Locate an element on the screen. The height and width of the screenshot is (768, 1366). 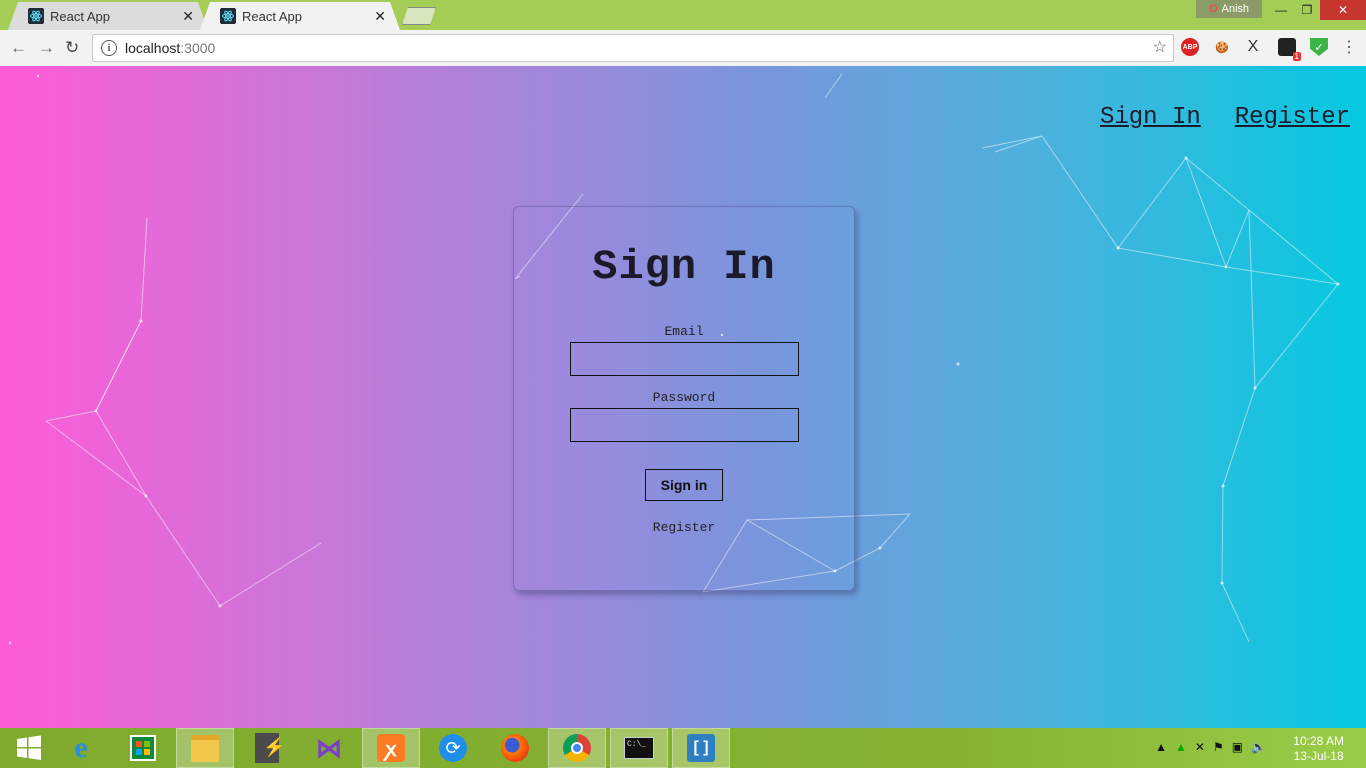
reload-icon: ↻ is located at coordinates (72, 48).